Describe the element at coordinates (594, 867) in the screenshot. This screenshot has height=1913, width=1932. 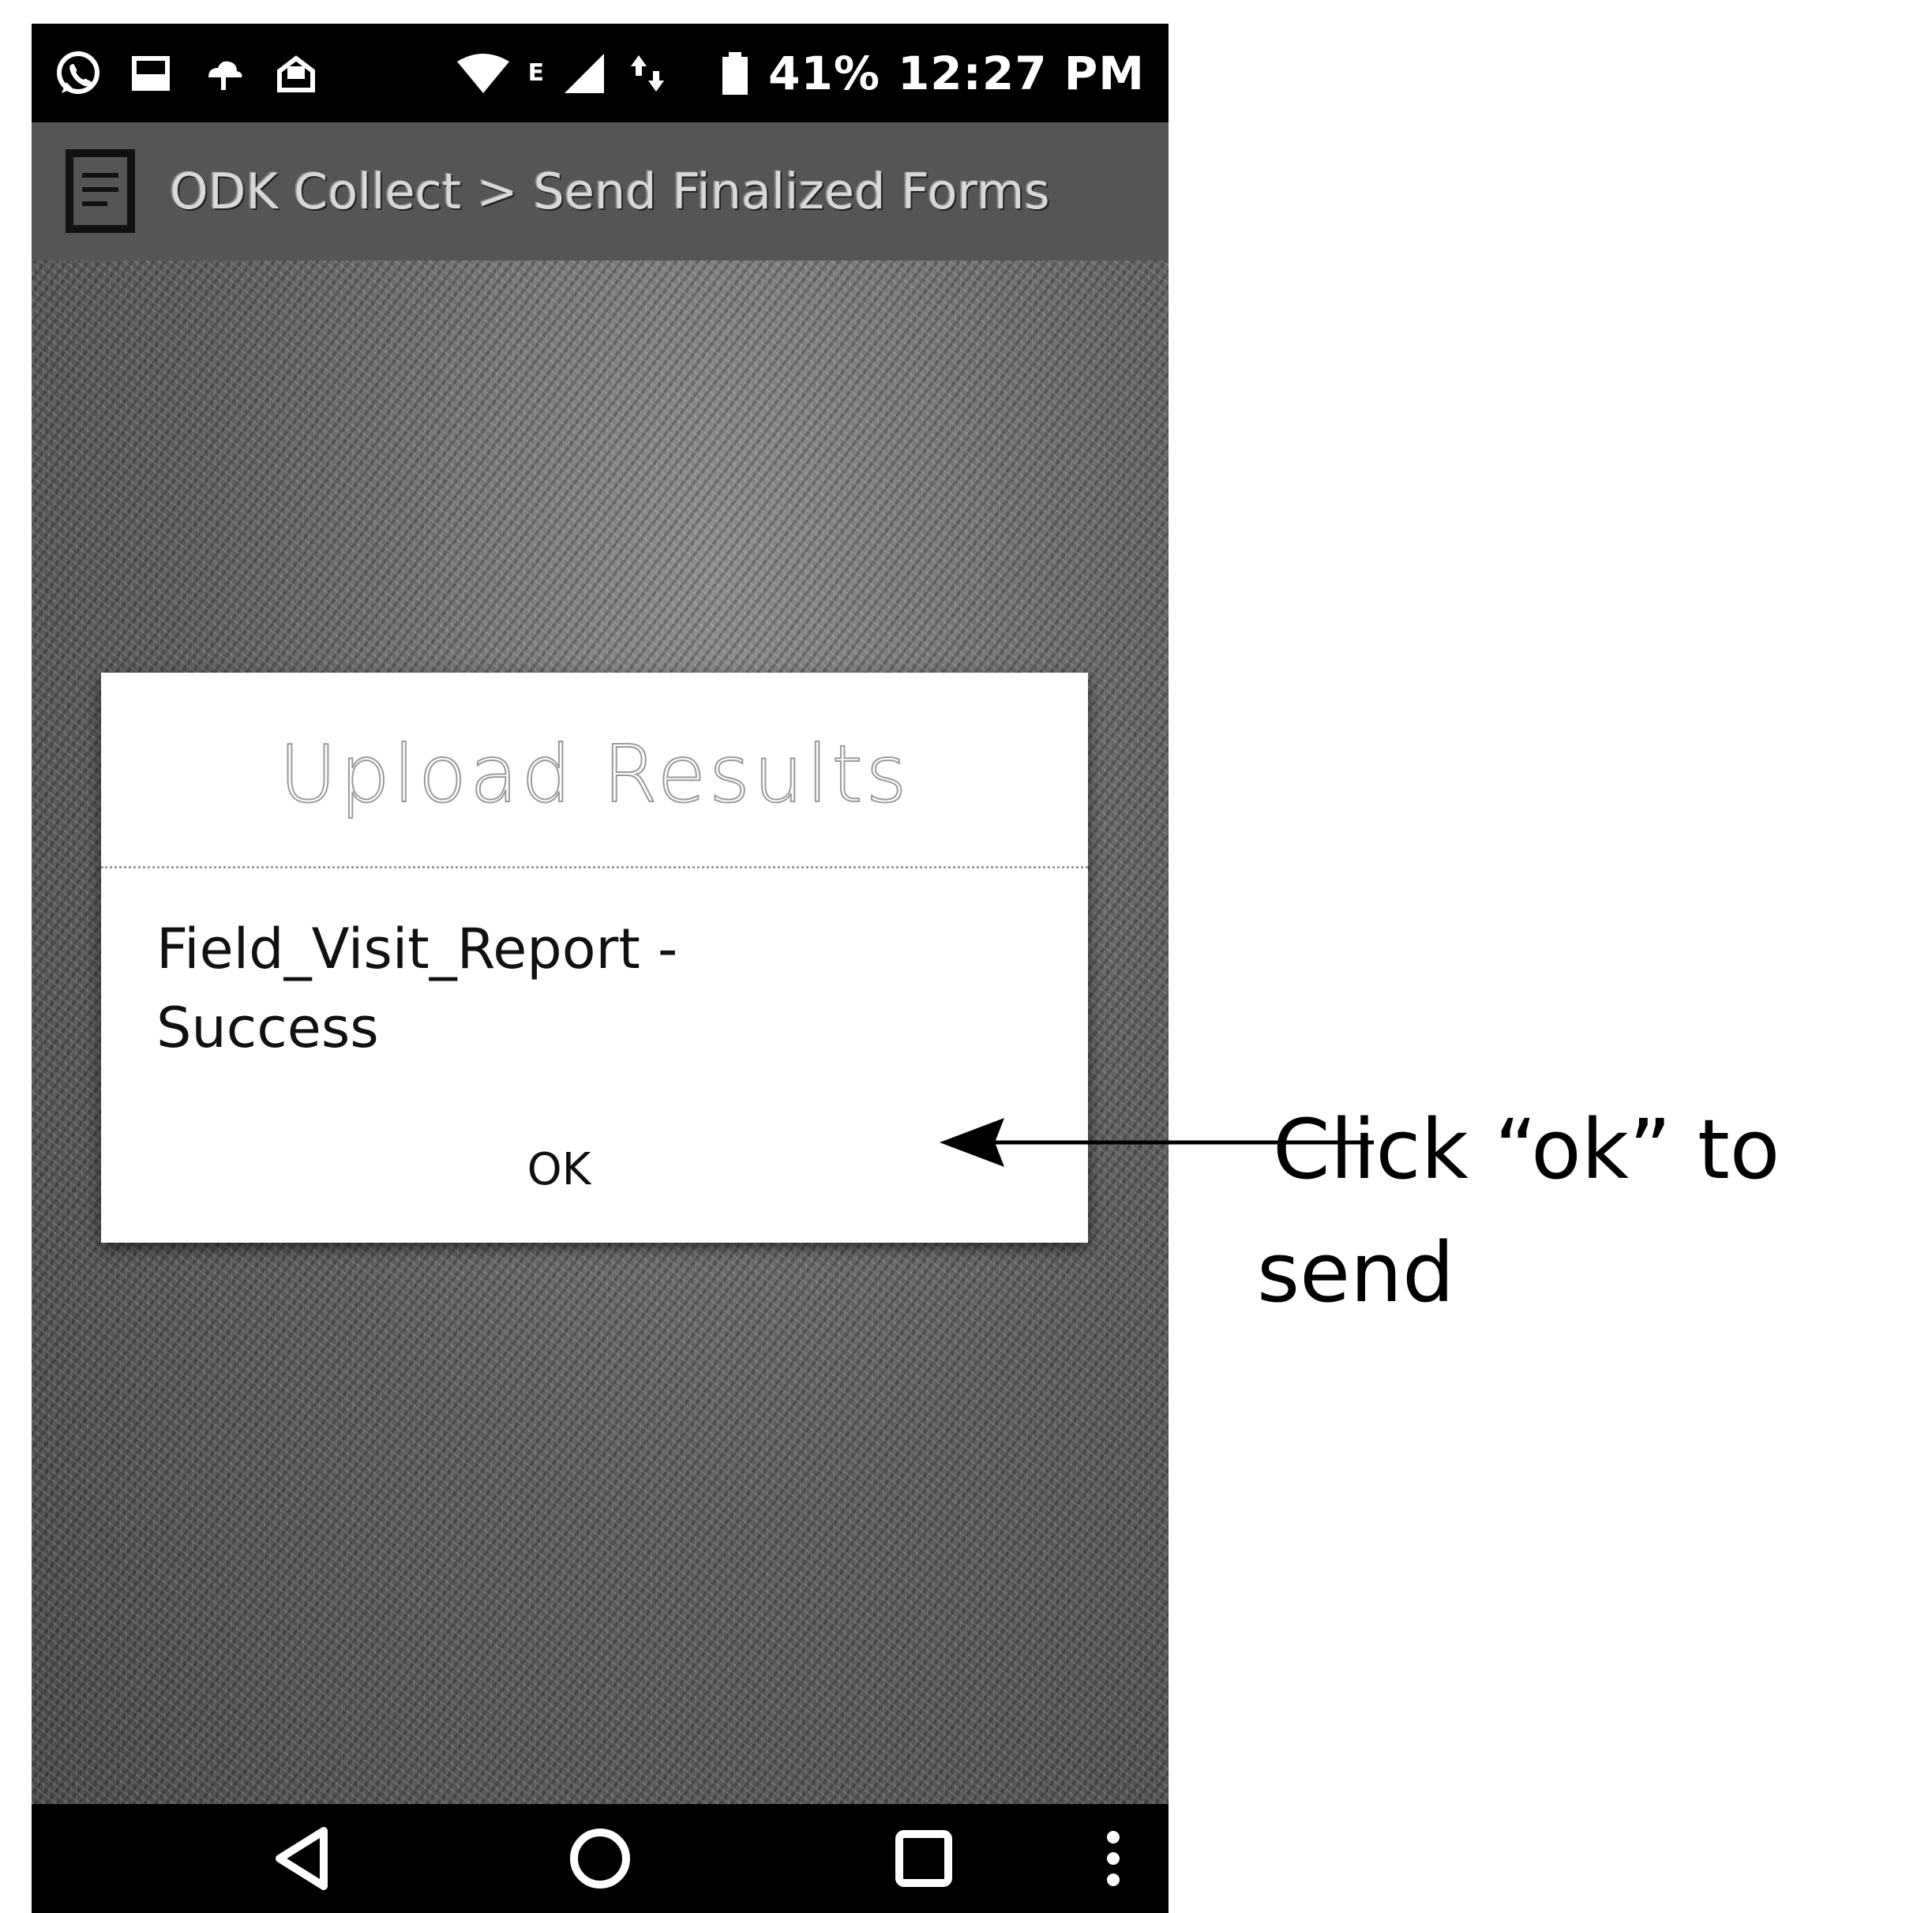
I see `dialog-divider` at that location.